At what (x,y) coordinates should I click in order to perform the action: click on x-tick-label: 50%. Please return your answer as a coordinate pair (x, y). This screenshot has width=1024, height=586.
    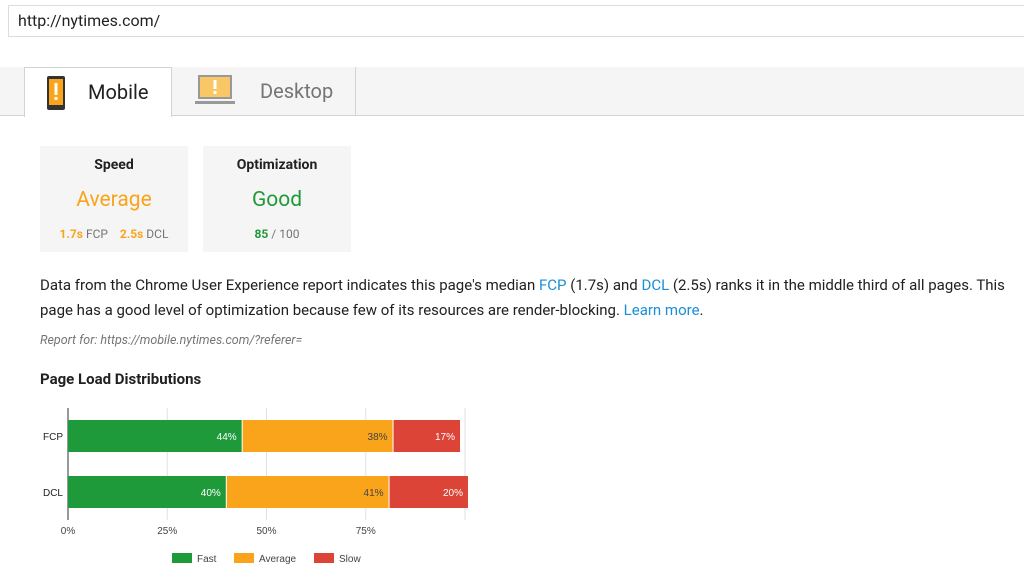
    Looking at the image, I should click on (266, 531).